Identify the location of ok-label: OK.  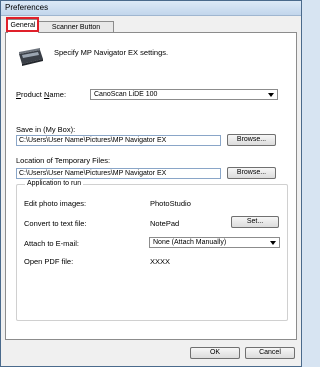
(215, 352).